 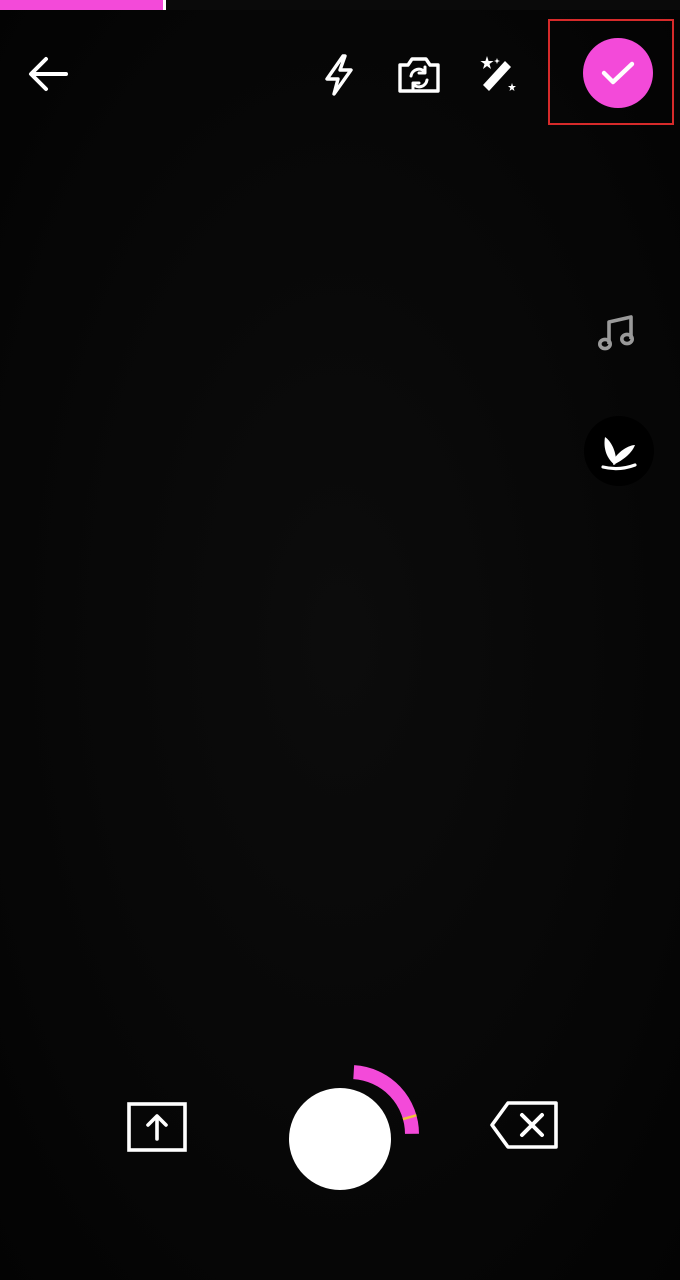 I want to click on upload-button, so click(x=157, y=1127).